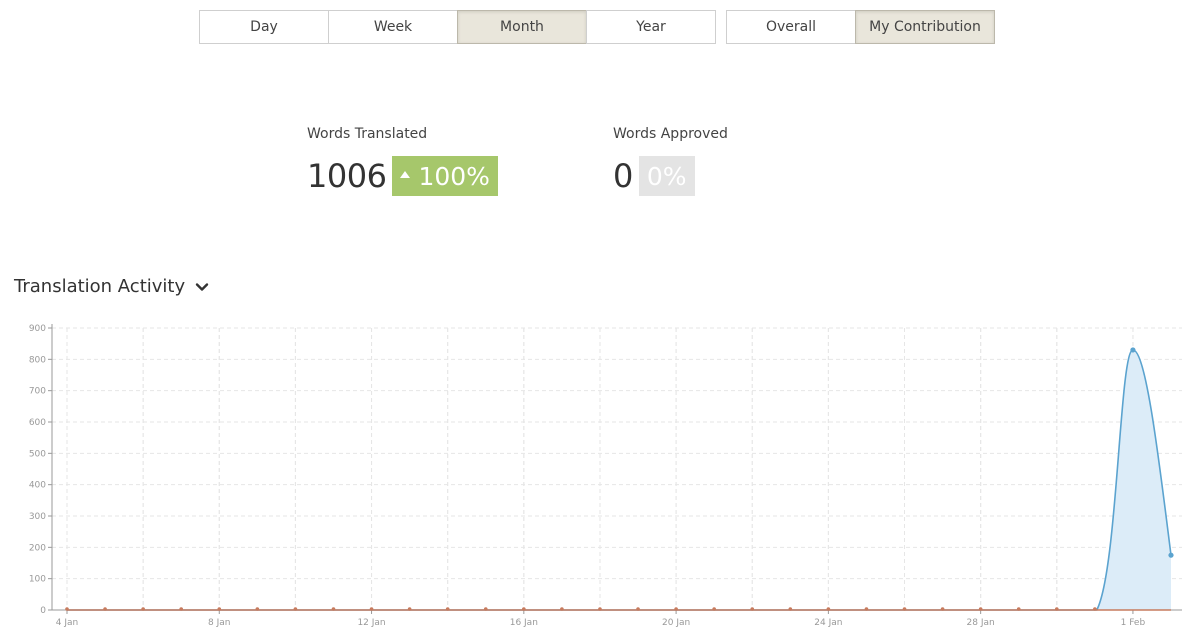  Describe the element at coordinates (37, 580) in the screenshot. I see `y-tick-label: 100` at that location.